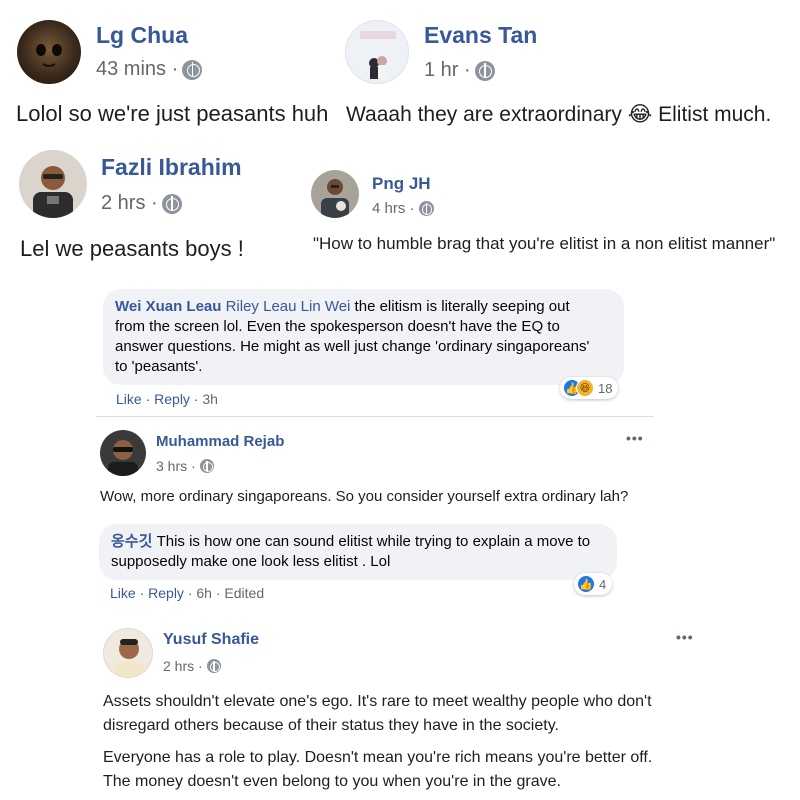  I want to click on commenter-name: Yusuf Shafie, so click(211, 640).